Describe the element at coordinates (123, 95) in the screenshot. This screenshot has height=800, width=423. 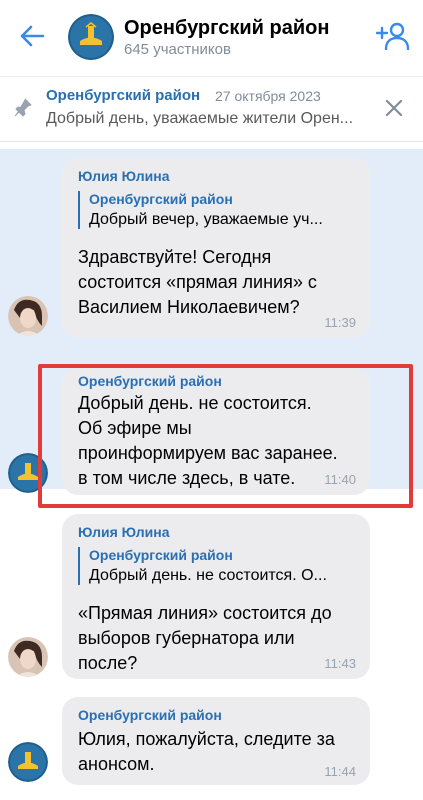
I see `pinned-author: Оренбургский район` at that location.